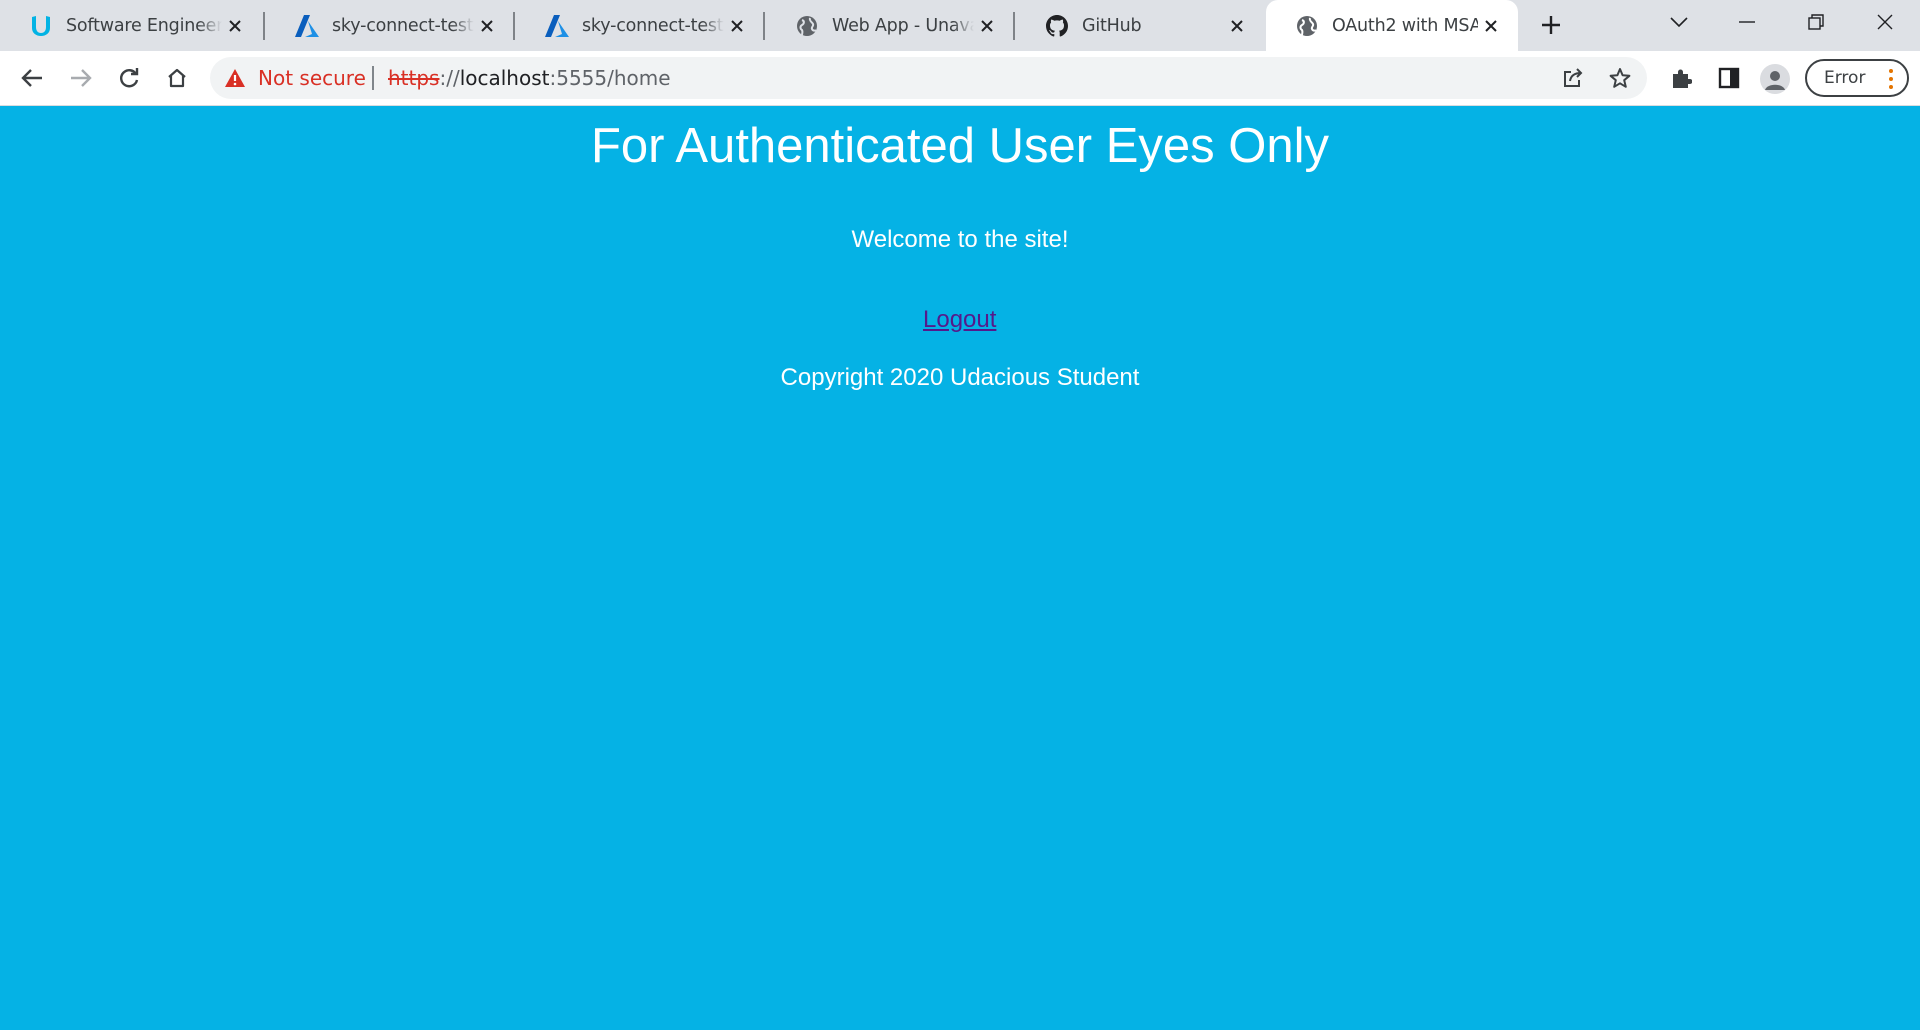  I want to click on minimize-icon, so click(1747, 22).